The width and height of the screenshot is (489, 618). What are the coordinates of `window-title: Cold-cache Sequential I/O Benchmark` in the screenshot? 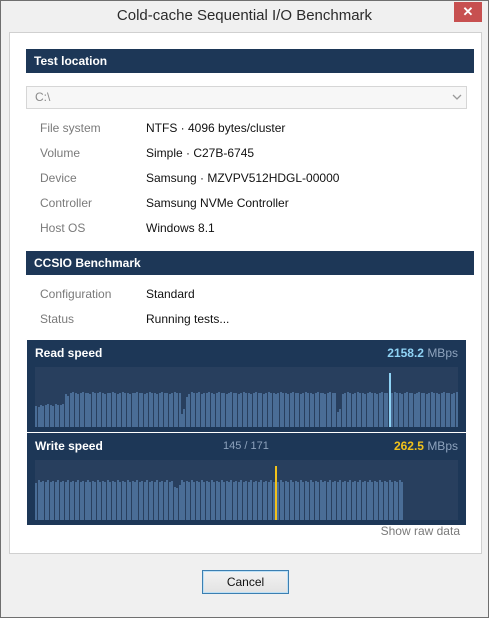 It's located at (244, 15).